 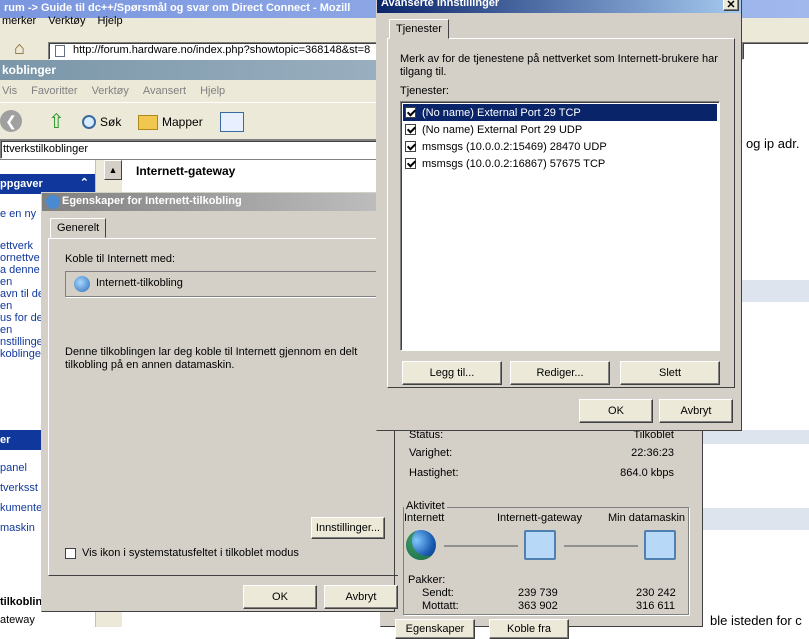 I want to click on my-computer-icon, so click(x=660, y=545).